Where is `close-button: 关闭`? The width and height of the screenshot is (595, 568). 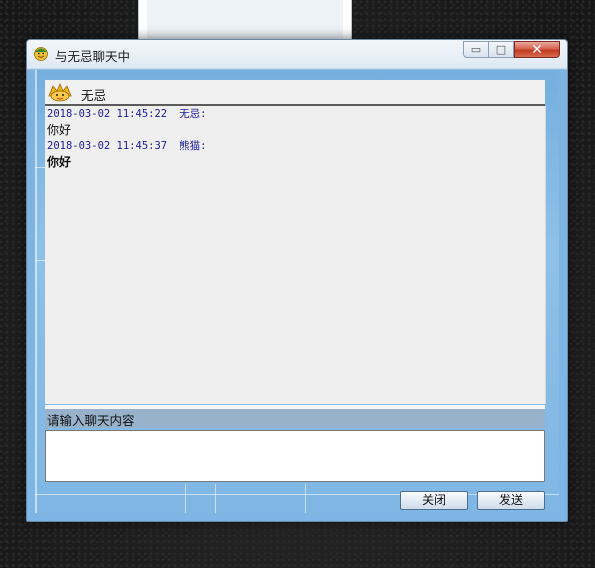 close-button: 关闭 is located at coordinates (434, 500).